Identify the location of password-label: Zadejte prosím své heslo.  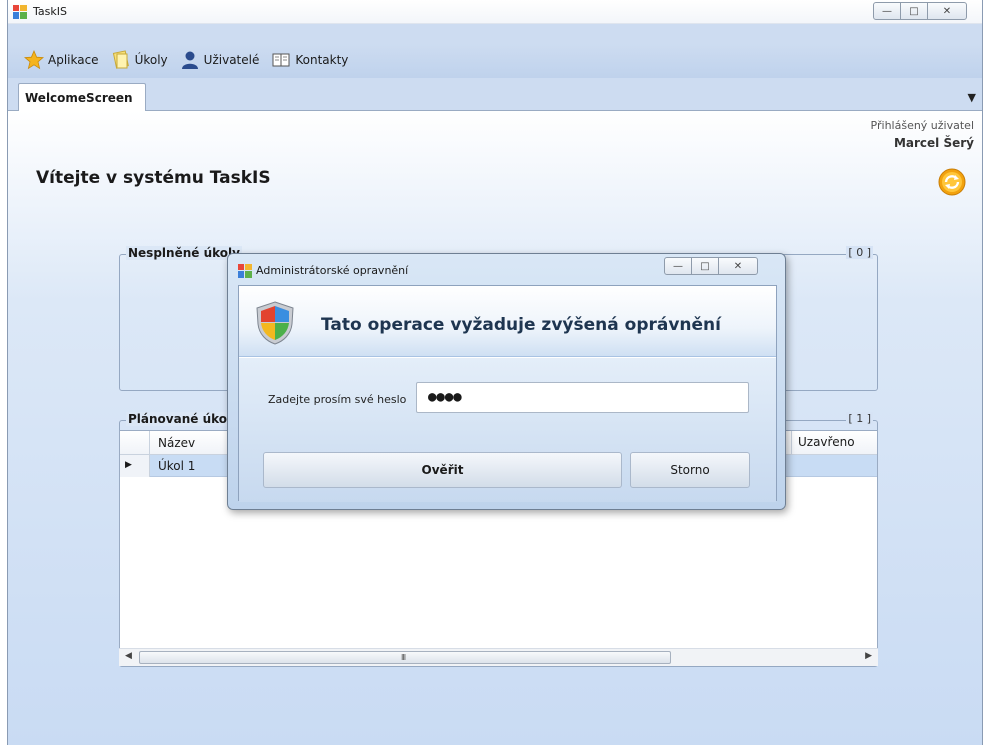
(337, 399).